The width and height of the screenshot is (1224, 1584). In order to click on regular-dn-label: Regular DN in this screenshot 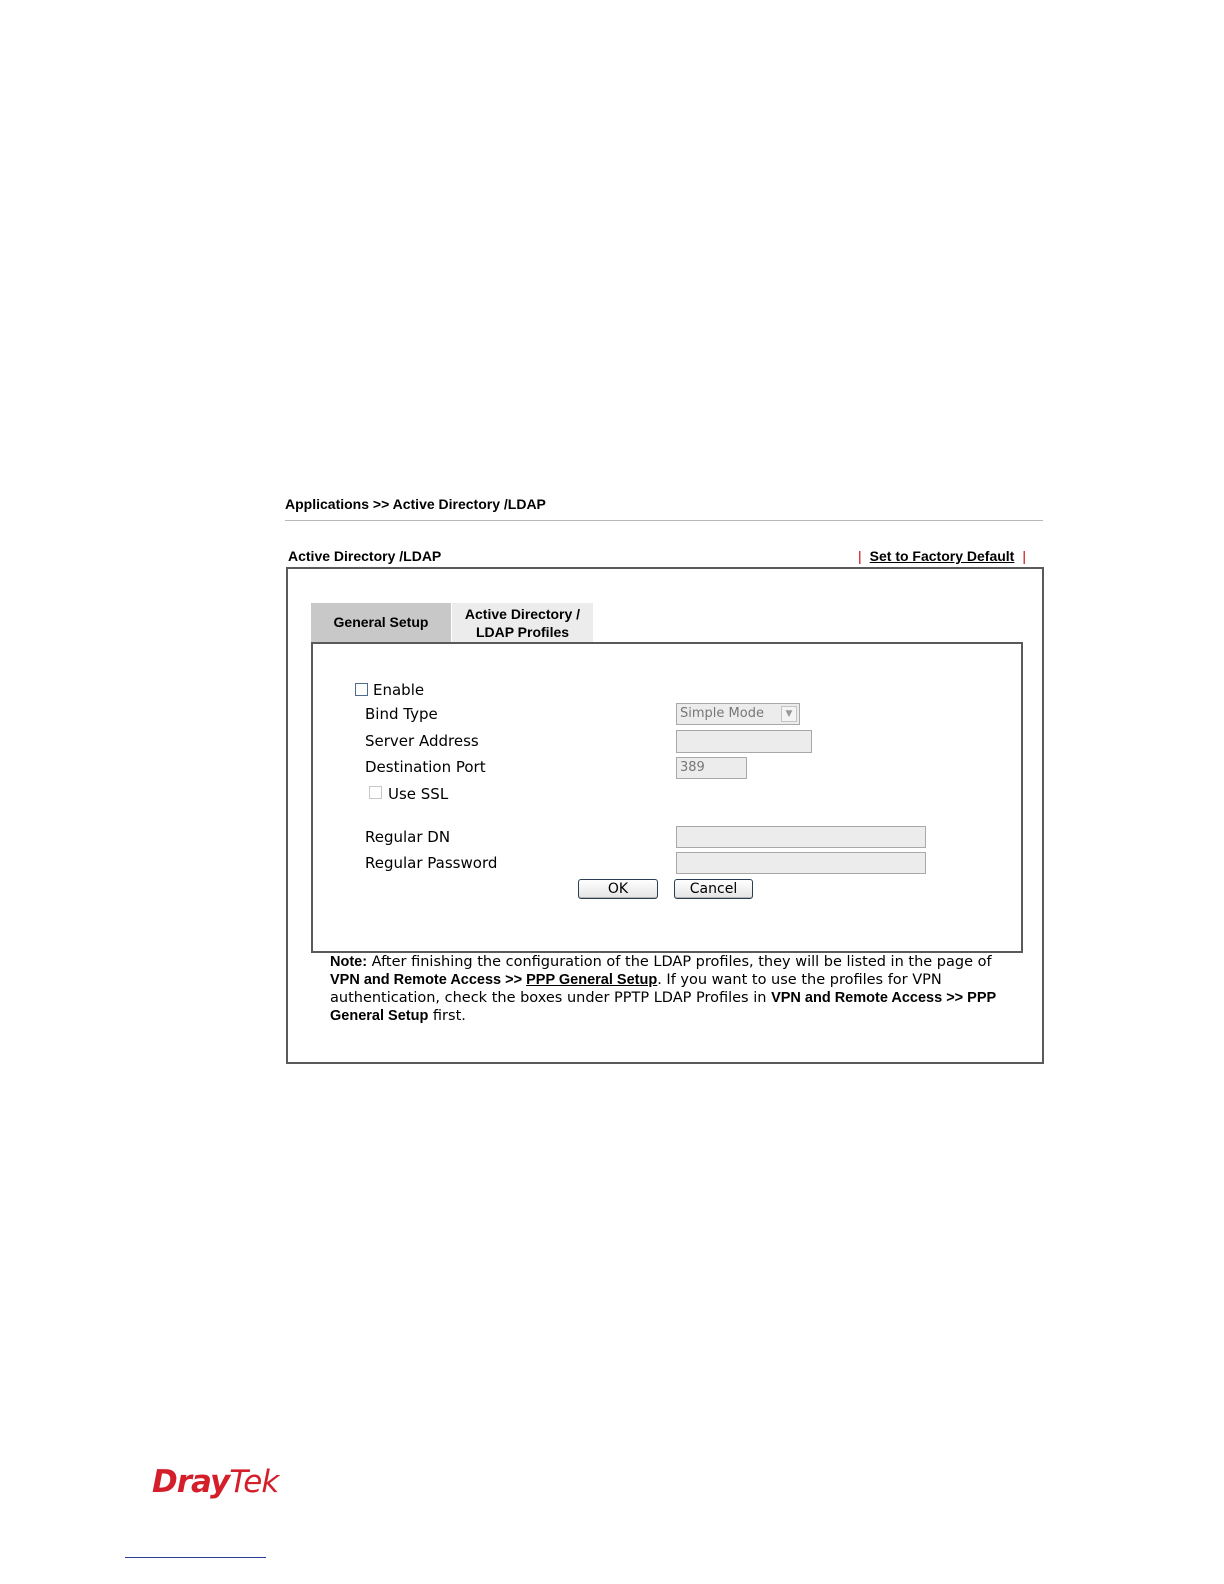, I will do `click(408, 837)`.